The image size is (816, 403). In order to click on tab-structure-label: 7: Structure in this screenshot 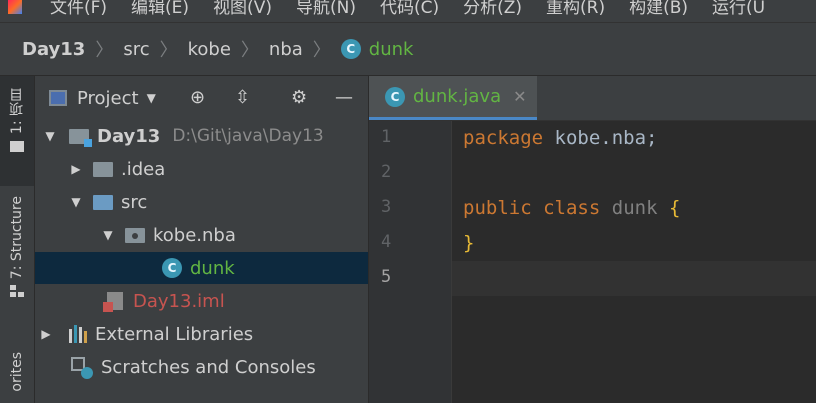, I will do `click(17, 238)`.